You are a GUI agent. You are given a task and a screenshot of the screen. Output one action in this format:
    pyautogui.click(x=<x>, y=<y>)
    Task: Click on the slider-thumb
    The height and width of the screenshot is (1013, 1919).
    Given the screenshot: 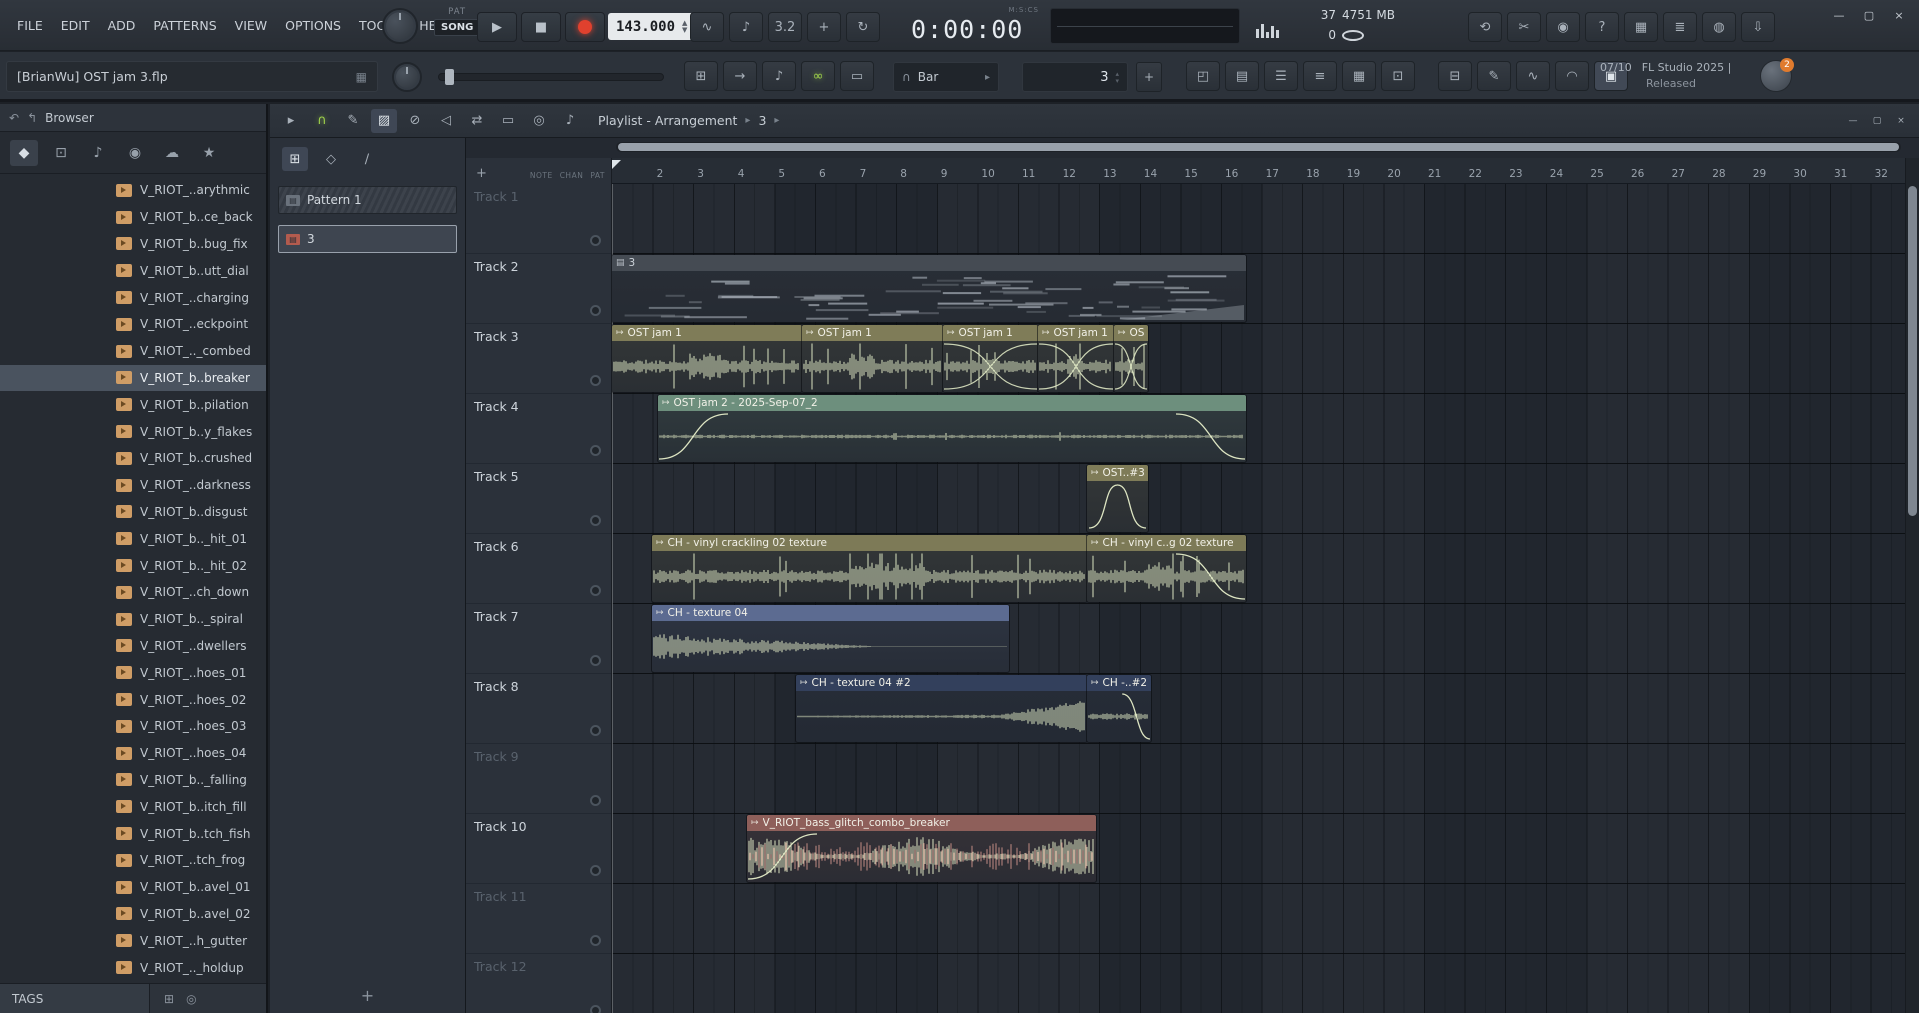 What is the action you would take?
    pyautogui.click(x=449, y=77)
    